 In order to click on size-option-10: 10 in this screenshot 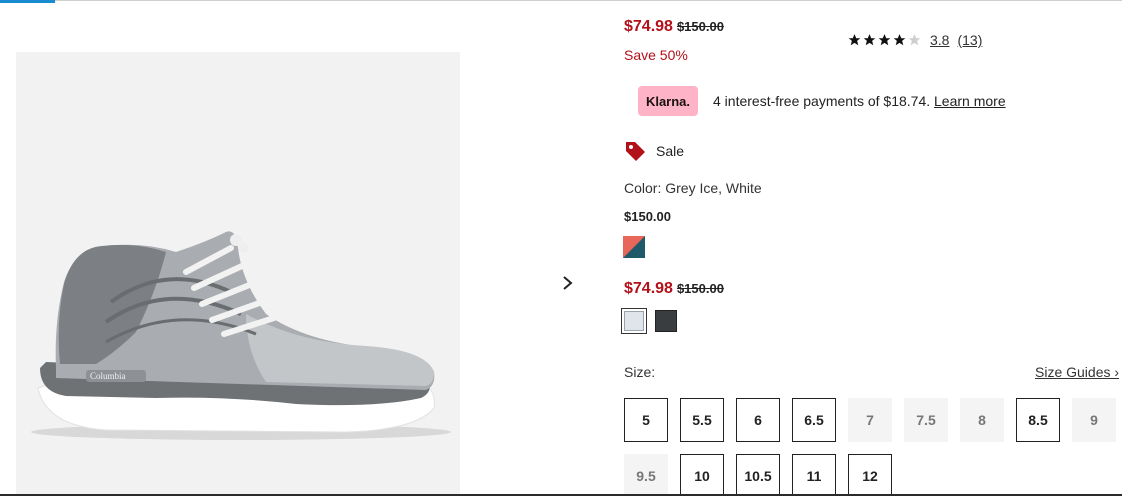, I will do `click(702, 475)`.